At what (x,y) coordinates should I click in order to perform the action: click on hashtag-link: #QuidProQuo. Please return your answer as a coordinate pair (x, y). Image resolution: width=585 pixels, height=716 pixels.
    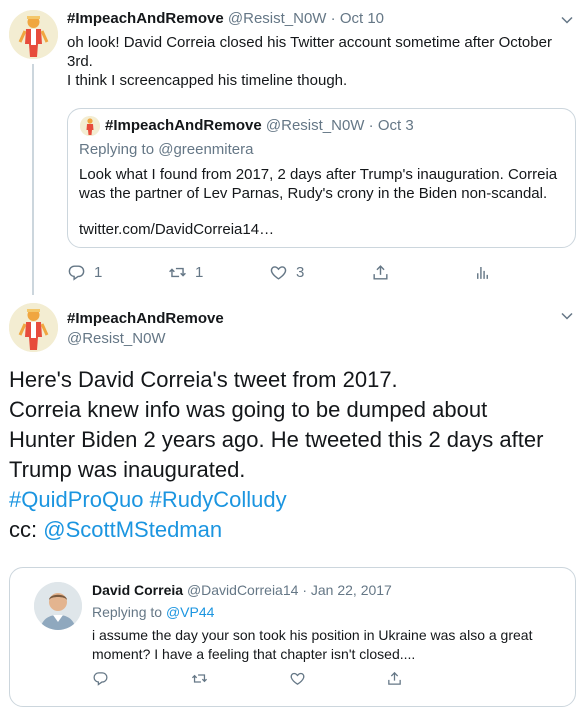
    Looking at the image, I should click on (76, 499).